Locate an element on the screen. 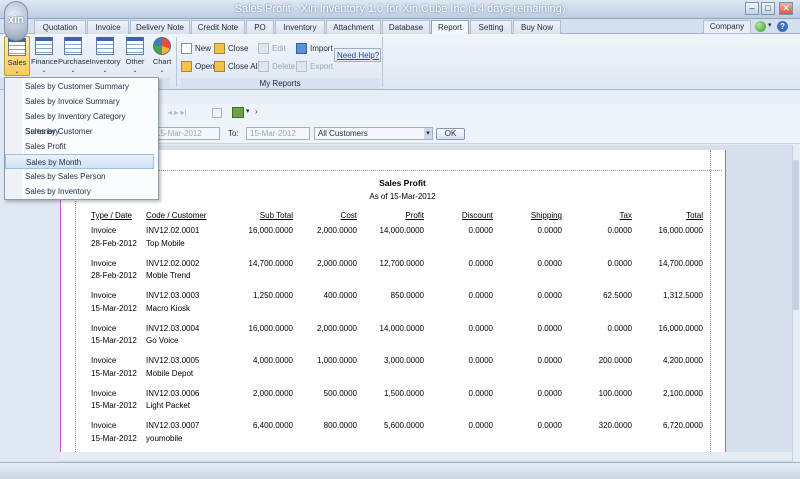 The height and width of the screenshot is (479, 800). row-code: INV12.02.0002 is located at coordinates (173, 263).